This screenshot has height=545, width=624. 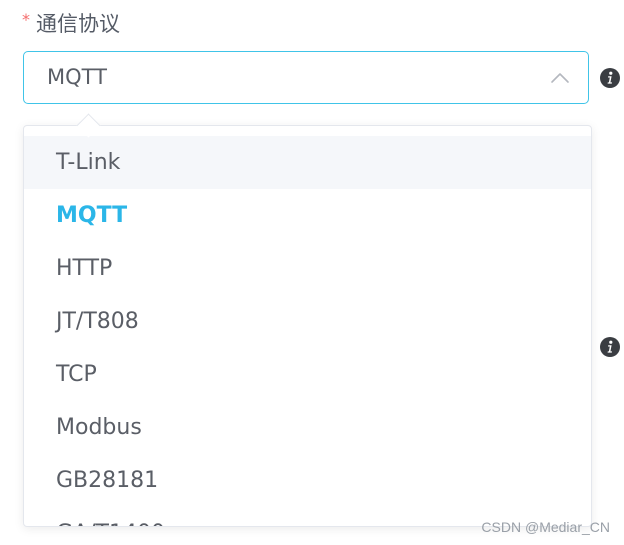 I want to click on protocol-select: MQTT, so click(x=306, y=77).